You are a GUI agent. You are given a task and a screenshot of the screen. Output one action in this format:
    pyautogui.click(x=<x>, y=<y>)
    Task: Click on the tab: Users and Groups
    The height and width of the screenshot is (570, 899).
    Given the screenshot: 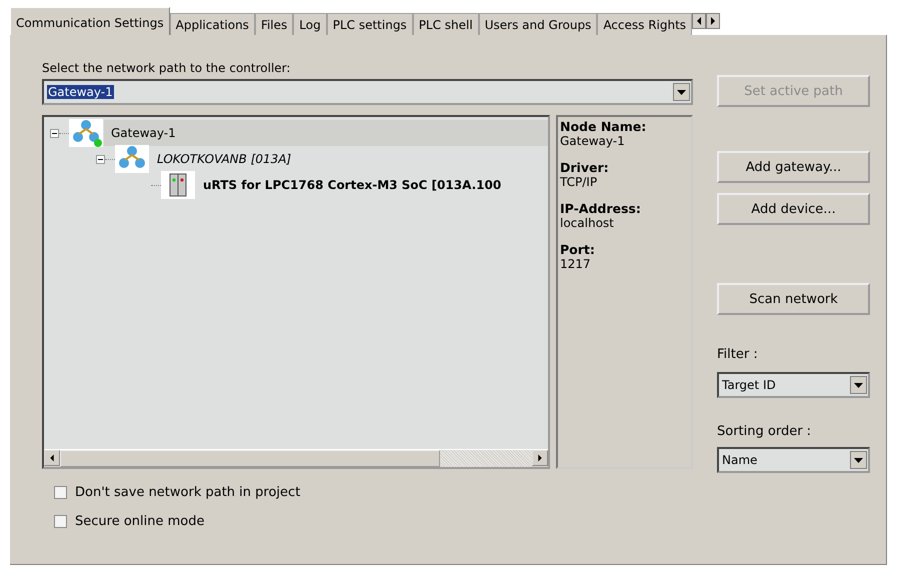 What is the action you would take?
    pyautogui.click(x=538, y=24)
    